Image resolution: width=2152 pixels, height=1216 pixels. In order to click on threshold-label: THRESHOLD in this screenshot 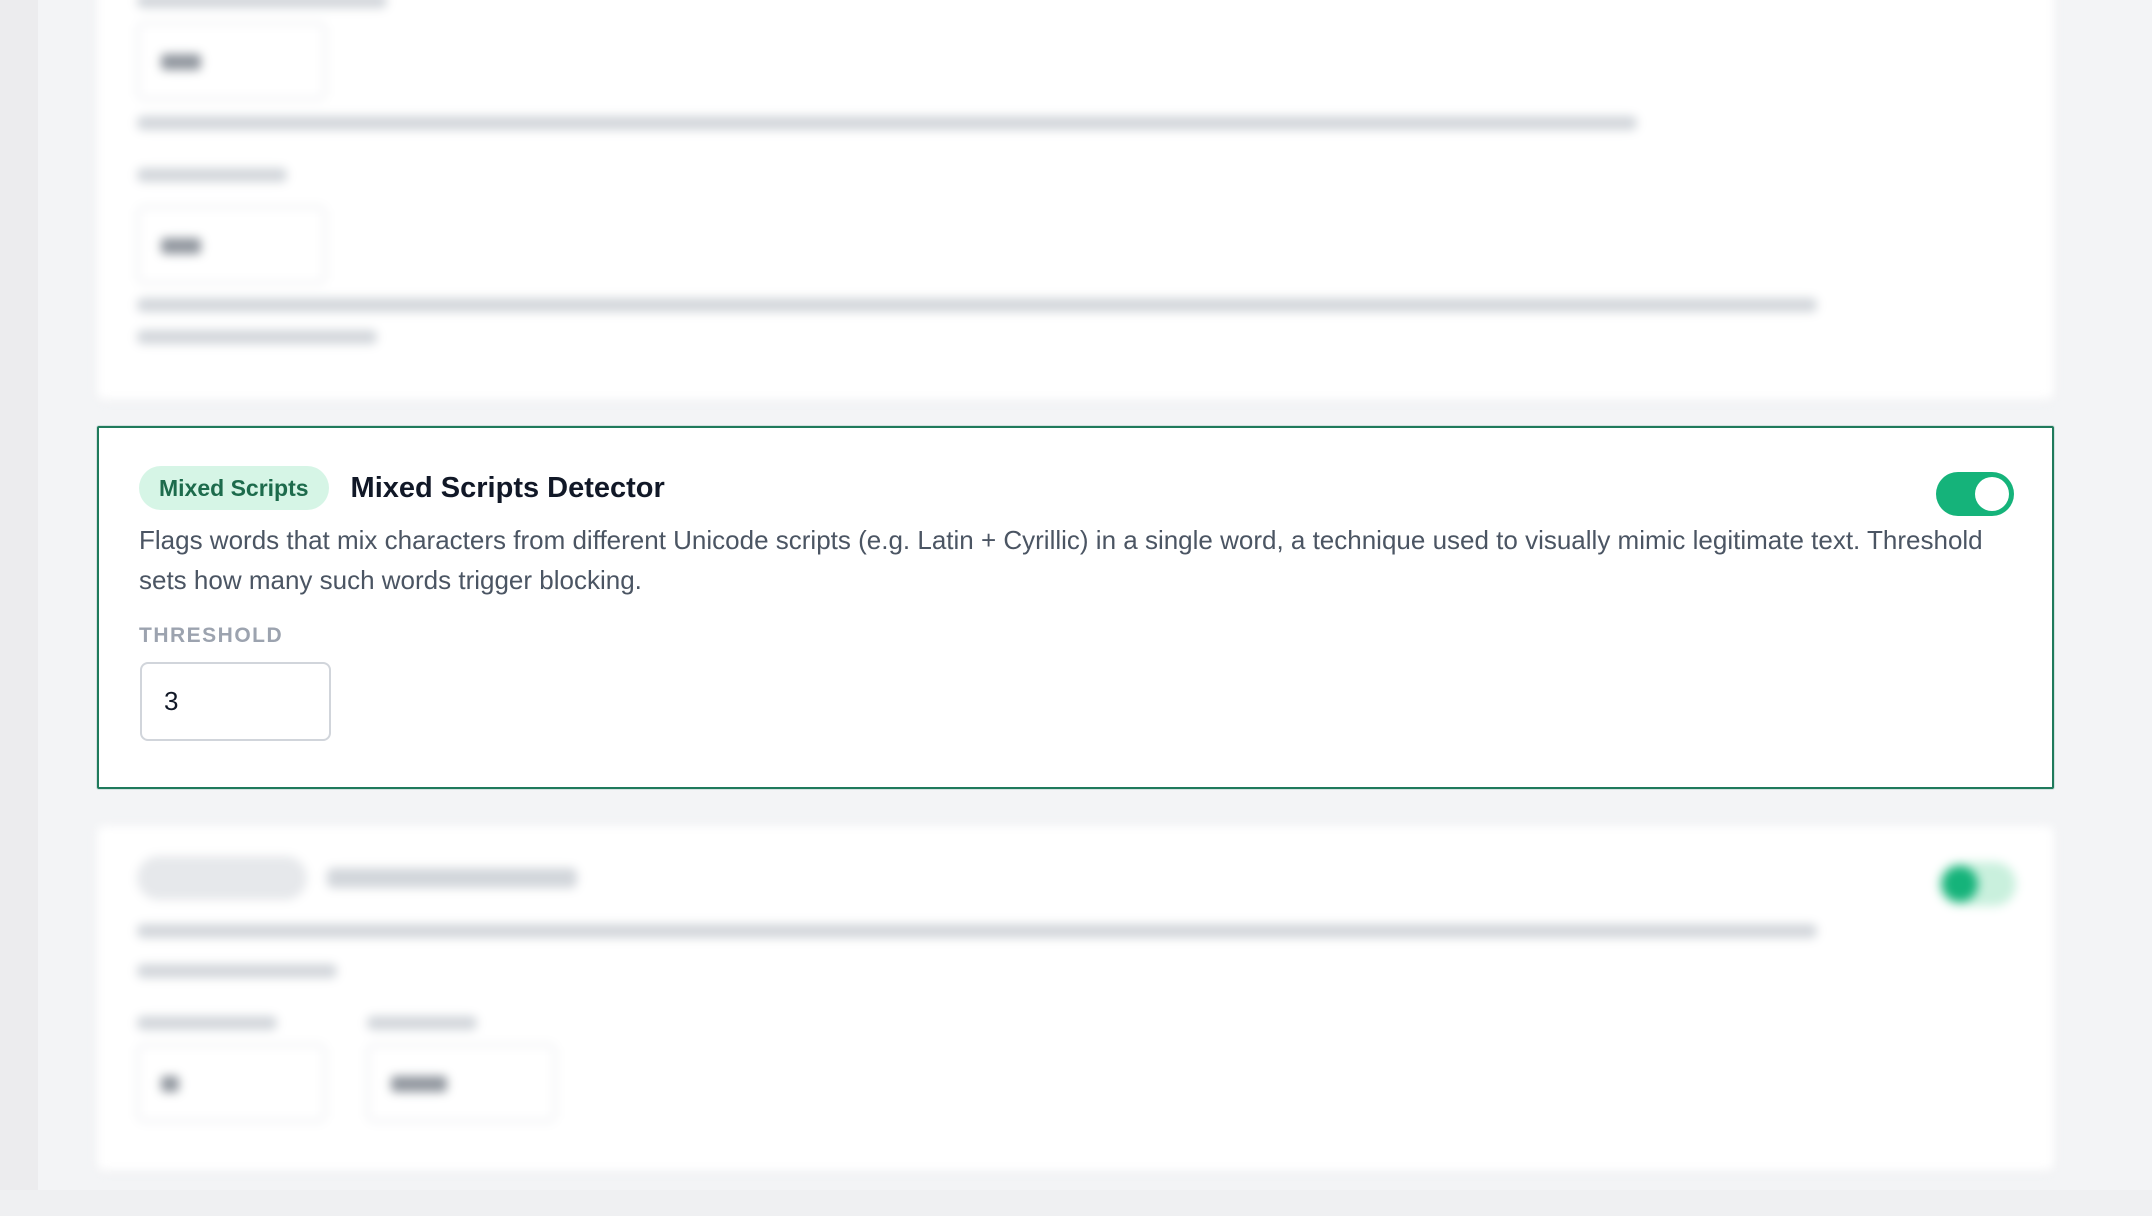, I will do `click(211, 635)`.